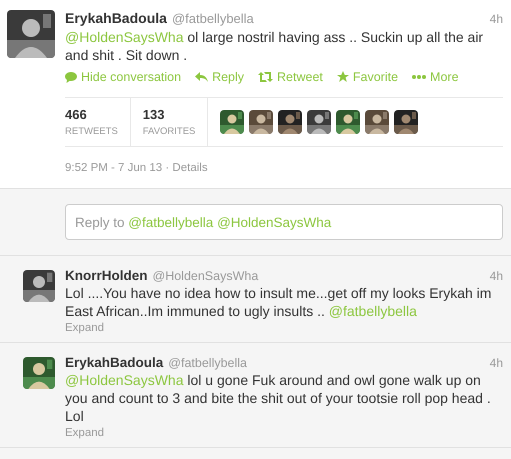 This screenshot has height=459, width=511. What do you see at coordinates (201, 77) in the screenshot?
I see `reply-icon` at bounding box center [201, 77].